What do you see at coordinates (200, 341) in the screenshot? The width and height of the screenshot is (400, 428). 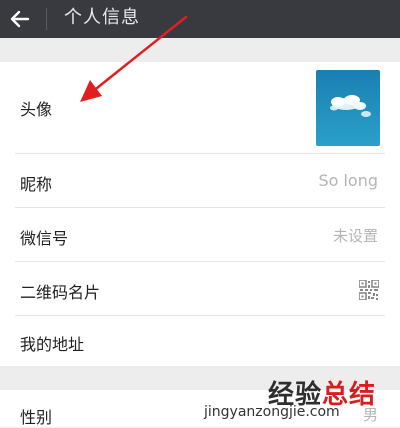 I see `row-address: 我的地址` at bounding box center [200, 341].